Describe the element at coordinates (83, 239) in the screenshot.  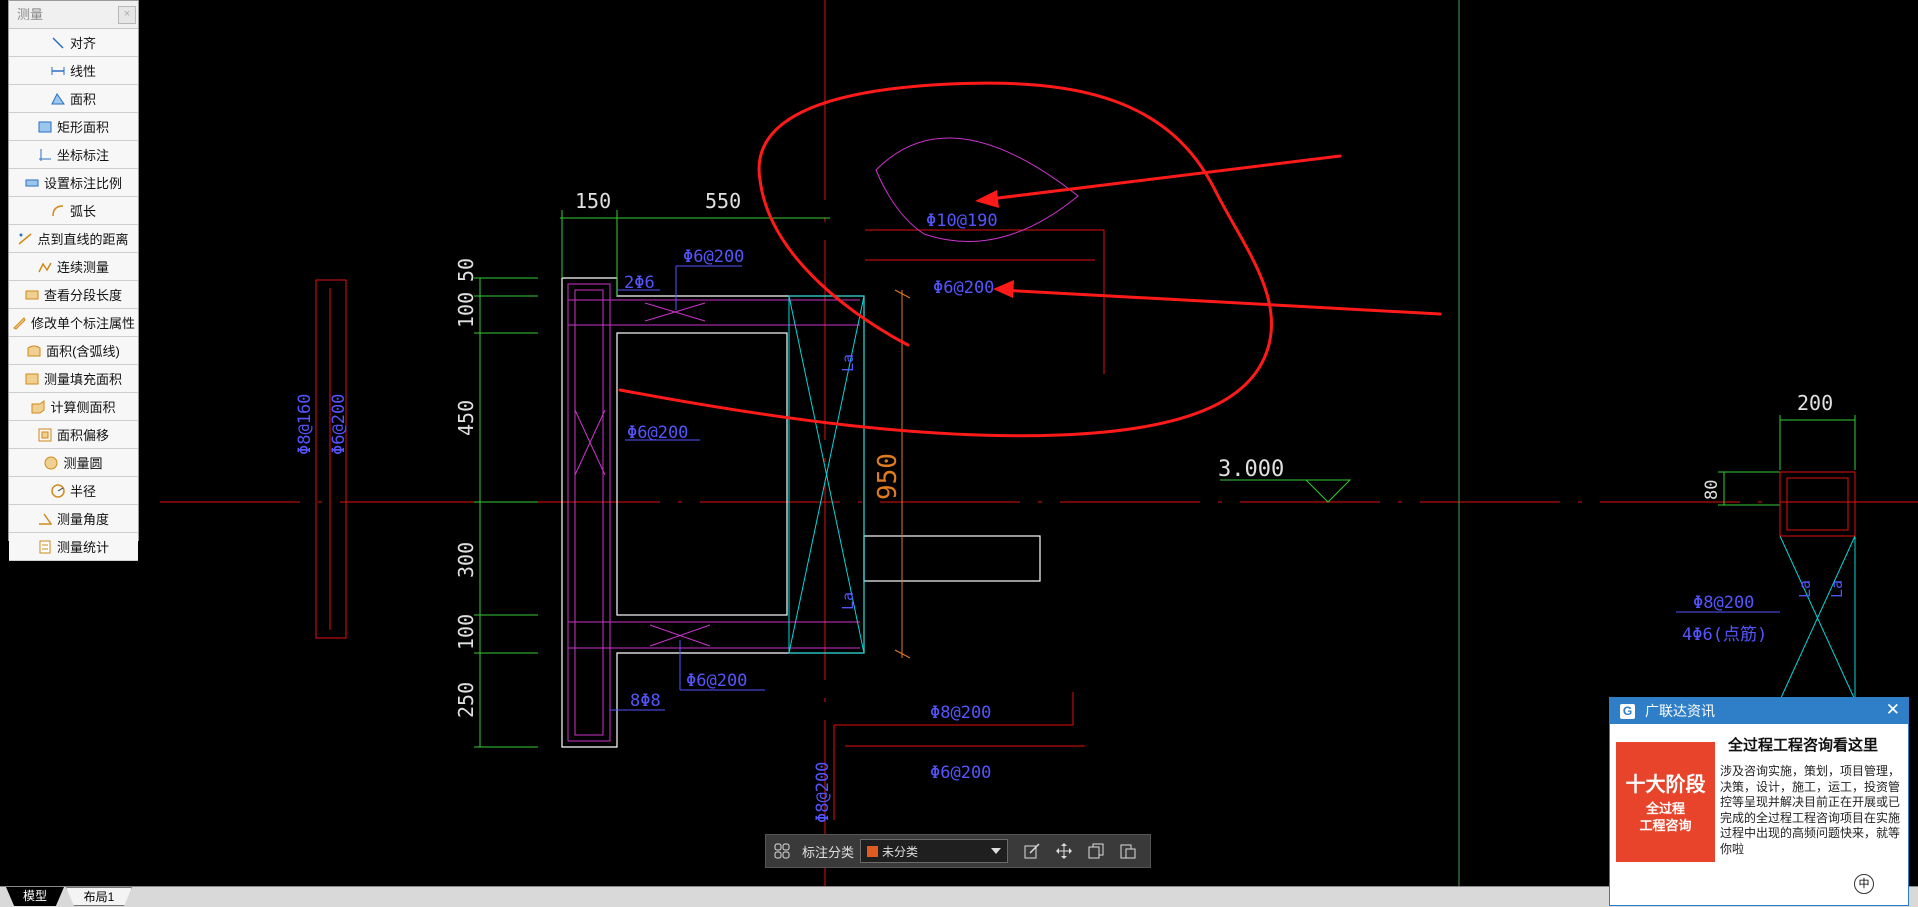
I see `palette-item-label: 点到直线的距离` at that location.